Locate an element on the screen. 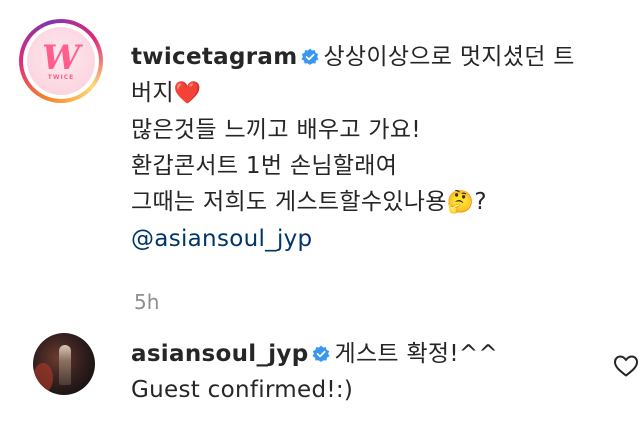 The width and height of the screenshot is (642, 444). caption-line-3: 많은것들 느끼고 배우고 가요! is located at coordinates (276, 130).